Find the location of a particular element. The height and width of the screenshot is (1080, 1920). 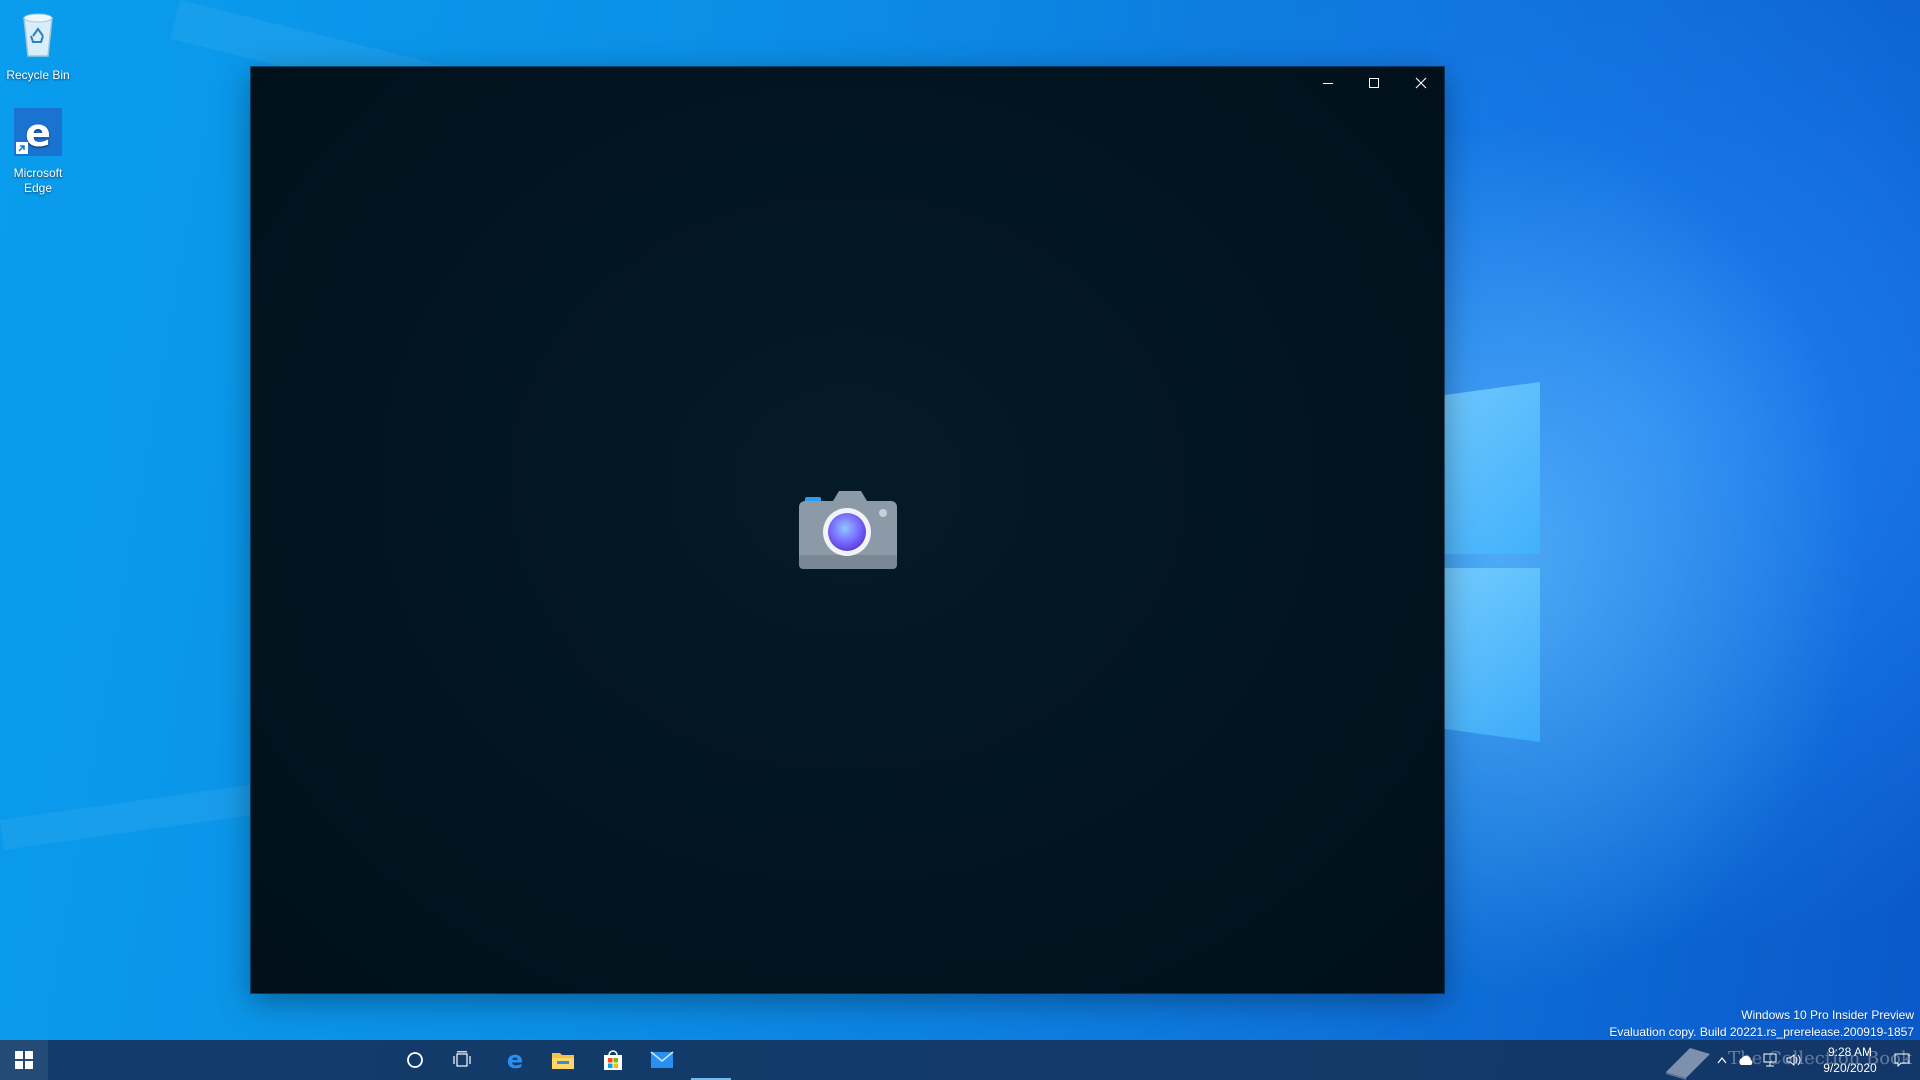

desktop-icon-microsoft-edge: e Microsoft Edge is located at coordinates (38, 151).